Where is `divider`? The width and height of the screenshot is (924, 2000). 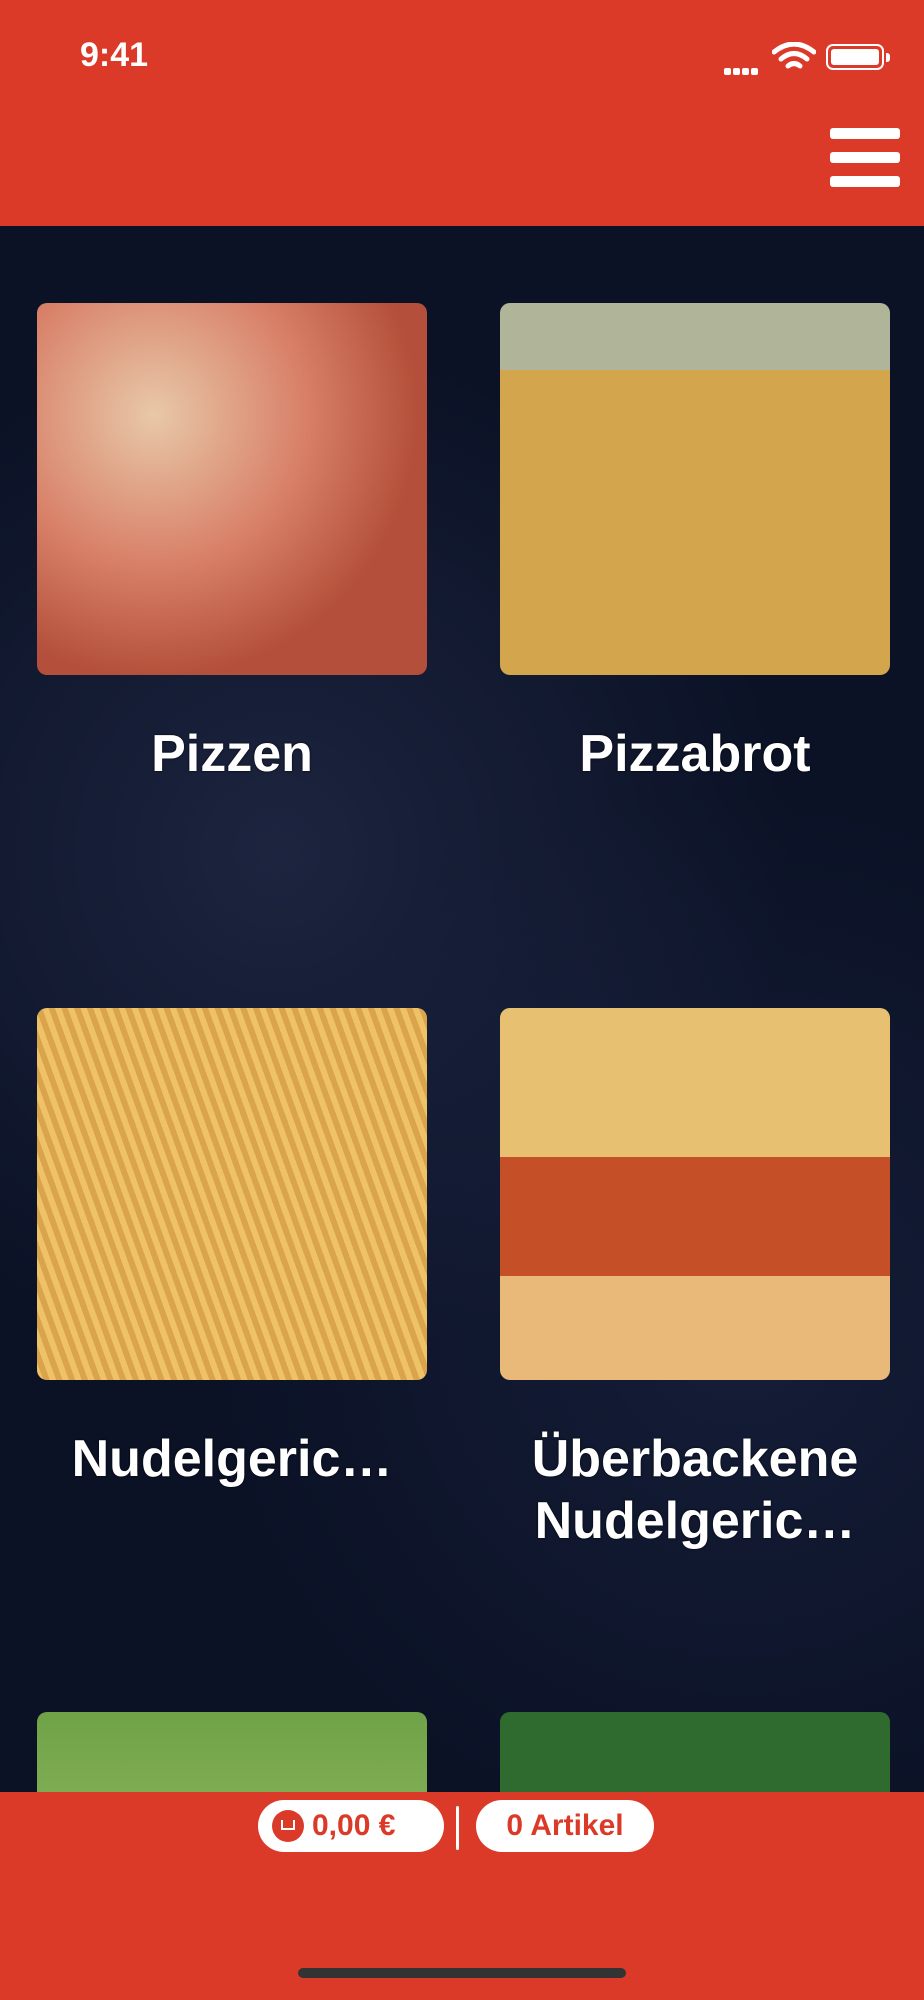
divider is located at coordinates (457, 1828).